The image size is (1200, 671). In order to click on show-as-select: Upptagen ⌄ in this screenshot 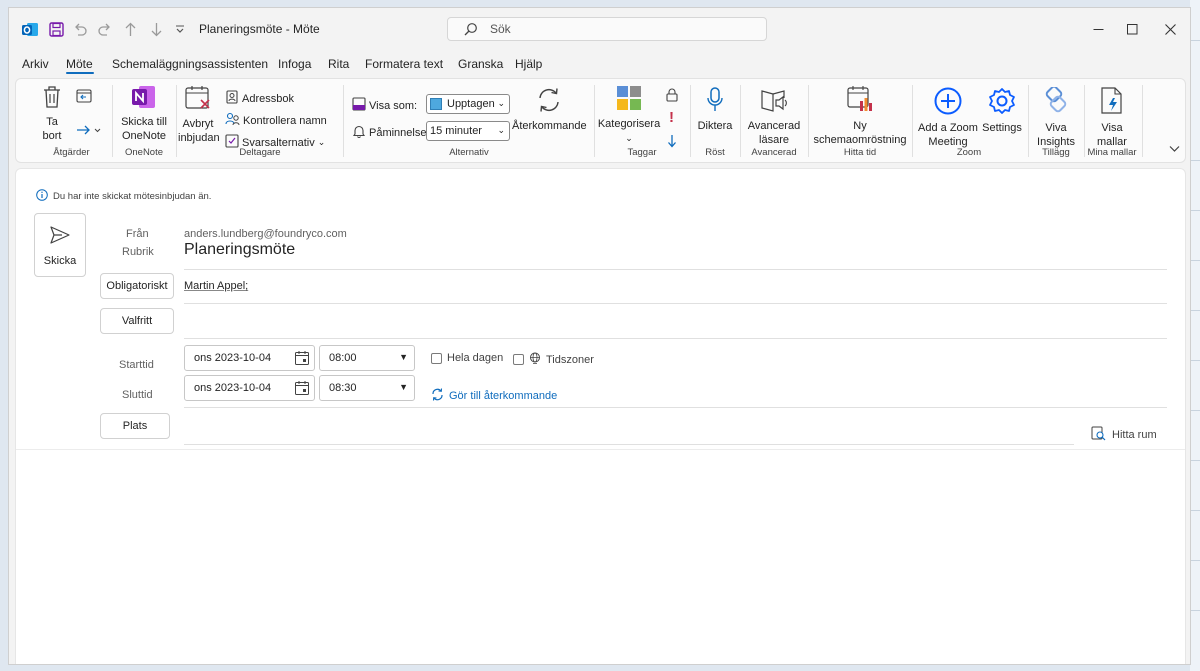, I will do `click(468, 104)`.